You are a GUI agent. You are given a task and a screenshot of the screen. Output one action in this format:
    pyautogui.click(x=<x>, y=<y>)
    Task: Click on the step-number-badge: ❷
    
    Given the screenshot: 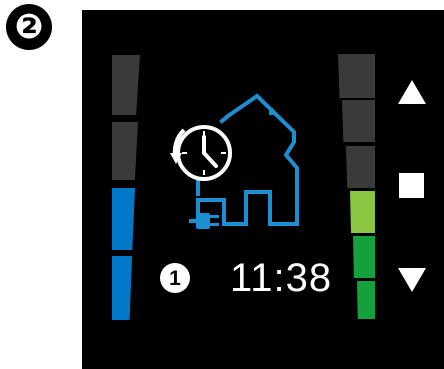 What is the action you would take?
    pyautogui.click(x=29, y=27)
    